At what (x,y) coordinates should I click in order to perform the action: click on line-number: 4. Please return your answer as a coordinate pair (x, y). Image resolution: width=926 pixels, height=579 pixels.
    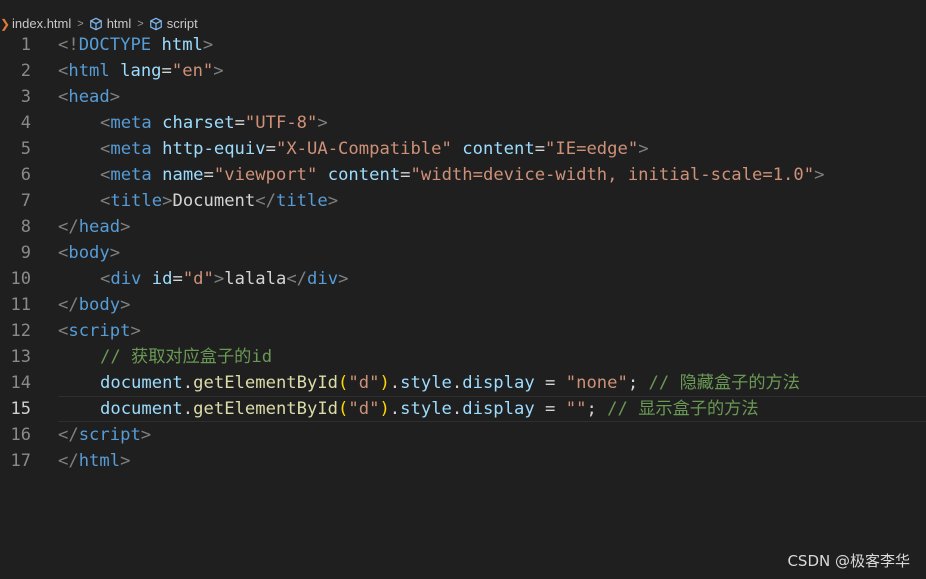
    Looking at the image, I should click on (25, 123).